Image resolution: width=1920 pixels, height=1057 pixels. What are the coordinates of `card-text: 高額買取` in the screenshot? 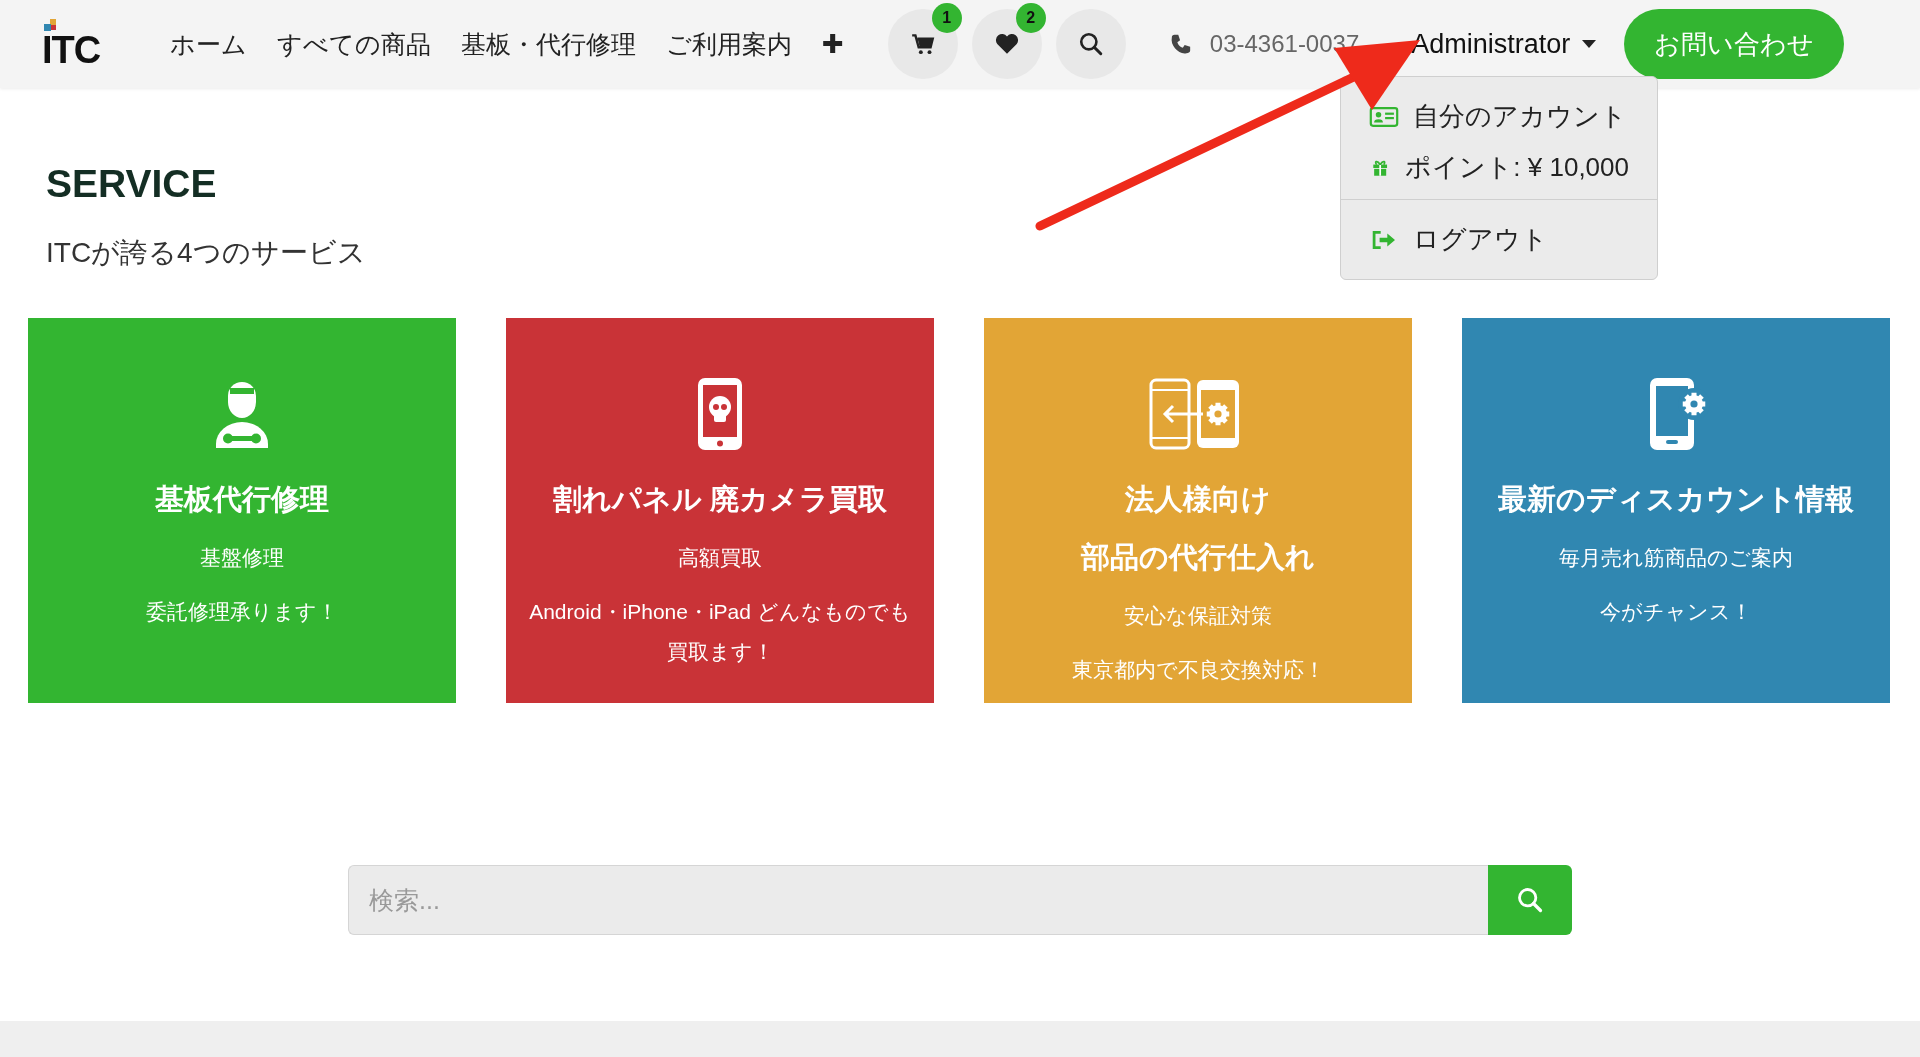 It's located at (720, 558).